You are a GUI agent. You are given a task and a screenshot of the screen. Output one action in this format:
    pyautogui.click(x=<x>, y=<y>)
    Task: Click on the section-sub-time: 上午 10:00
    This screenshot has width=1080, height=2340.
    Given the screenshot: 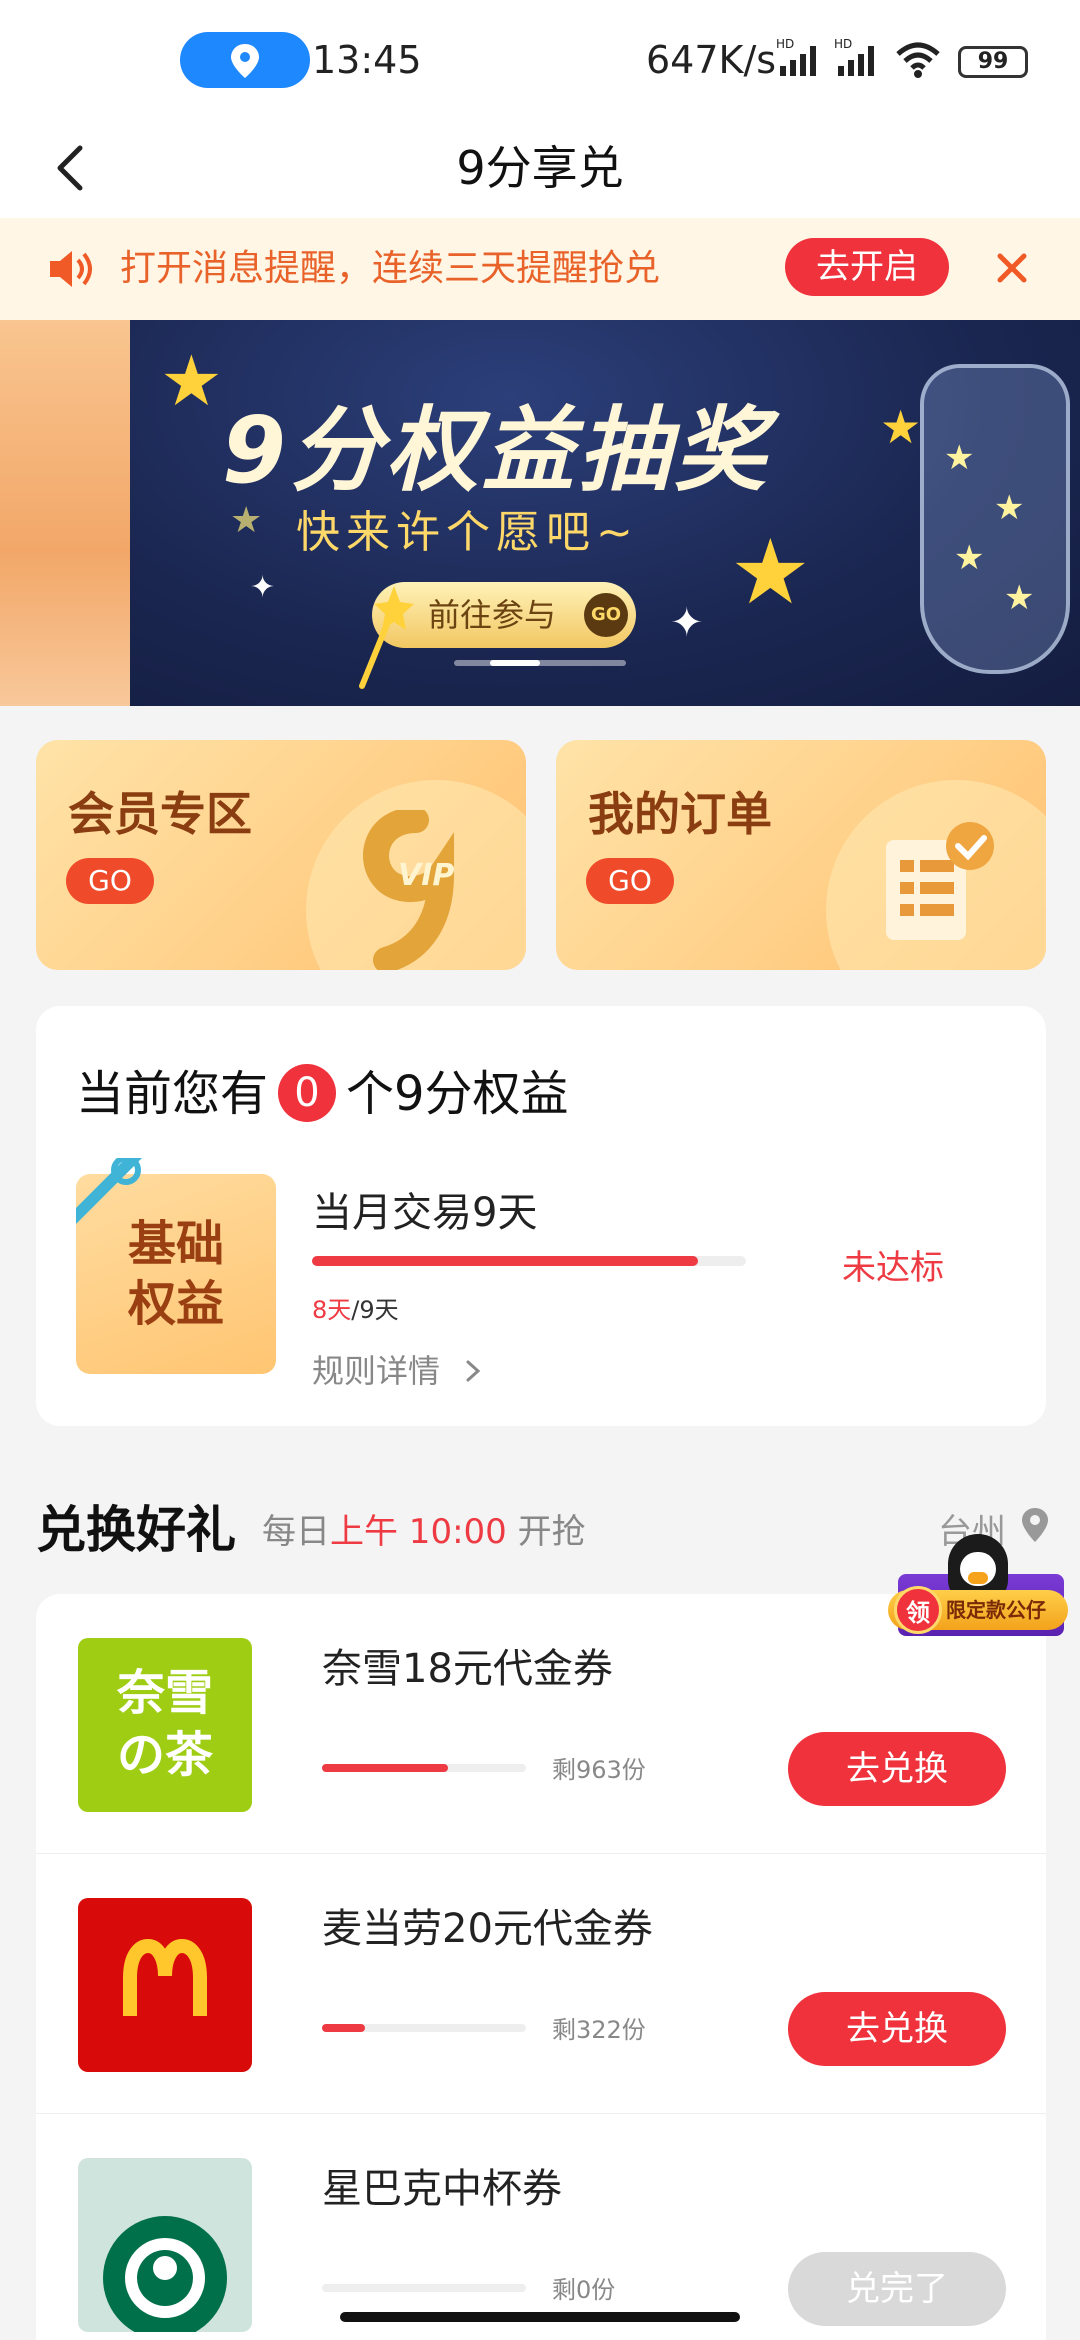 What is the action you would take?
    pyautogui.click(x=418, y=1532)
    